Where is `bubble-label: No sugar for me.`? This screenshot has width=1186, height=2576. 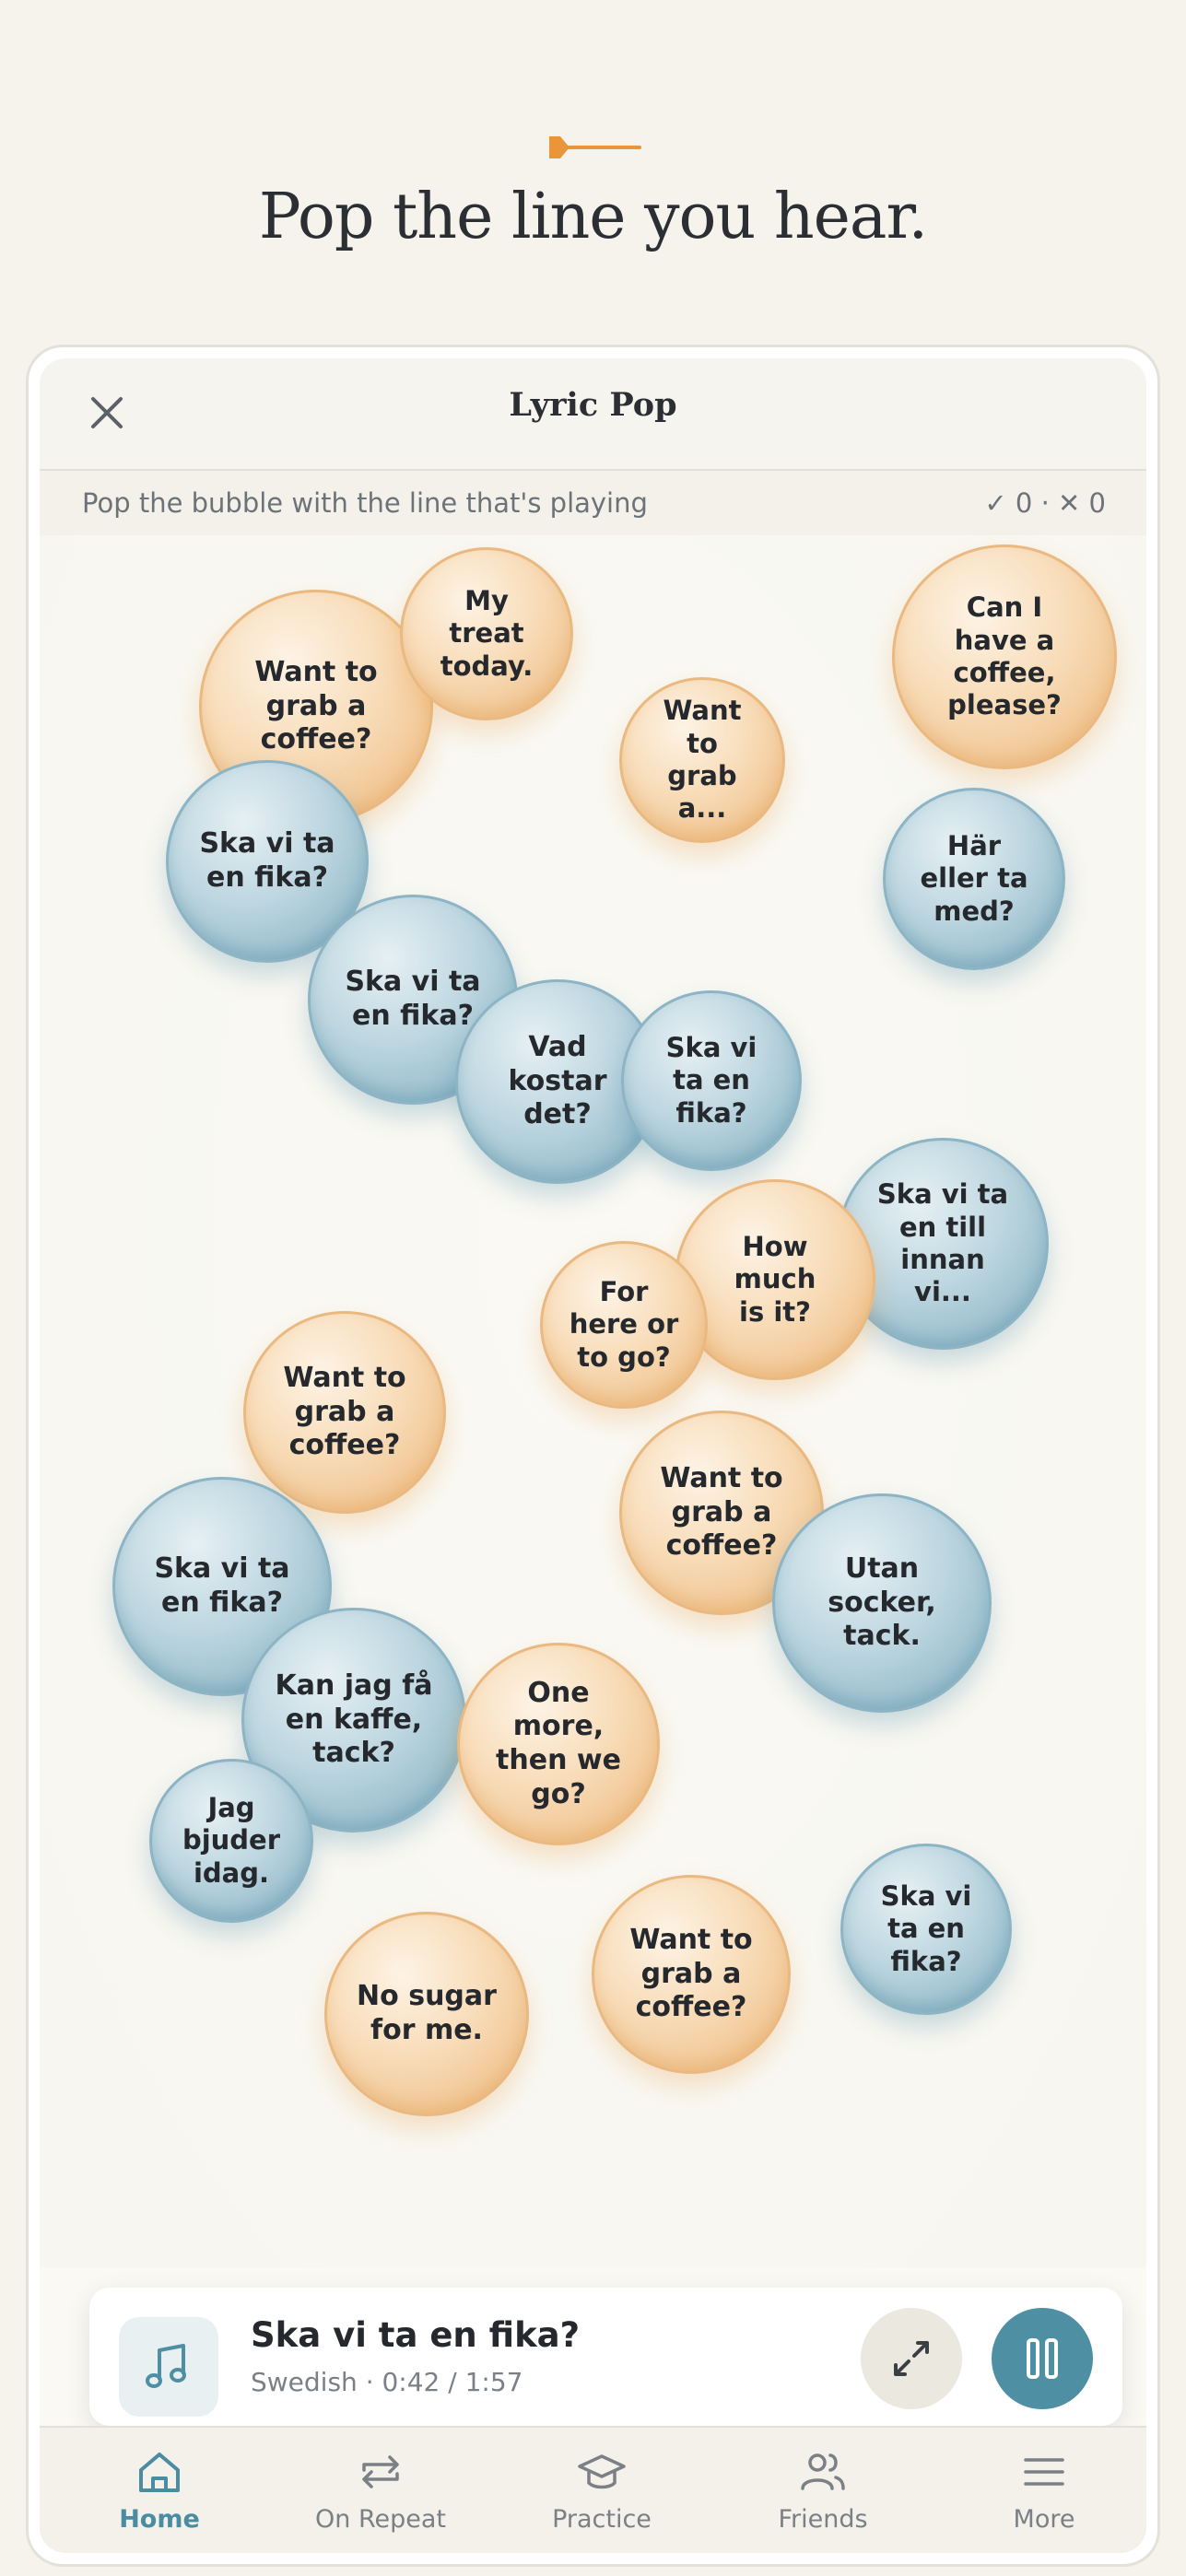 bubble-label: No sugar for me. is located at coordinates (427, 2013).